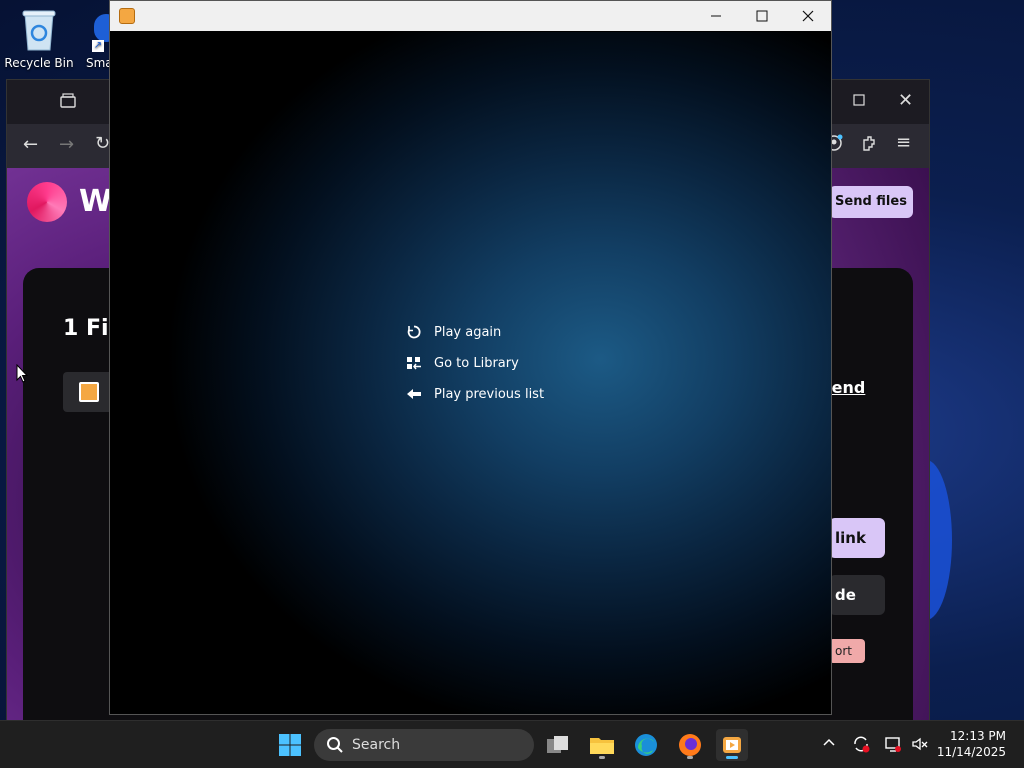 The image size is (1024, 768). What do you see at coordinates (869, 145) in the screenshot?
I see `extensions-icon` at bounding box center [869, 145].